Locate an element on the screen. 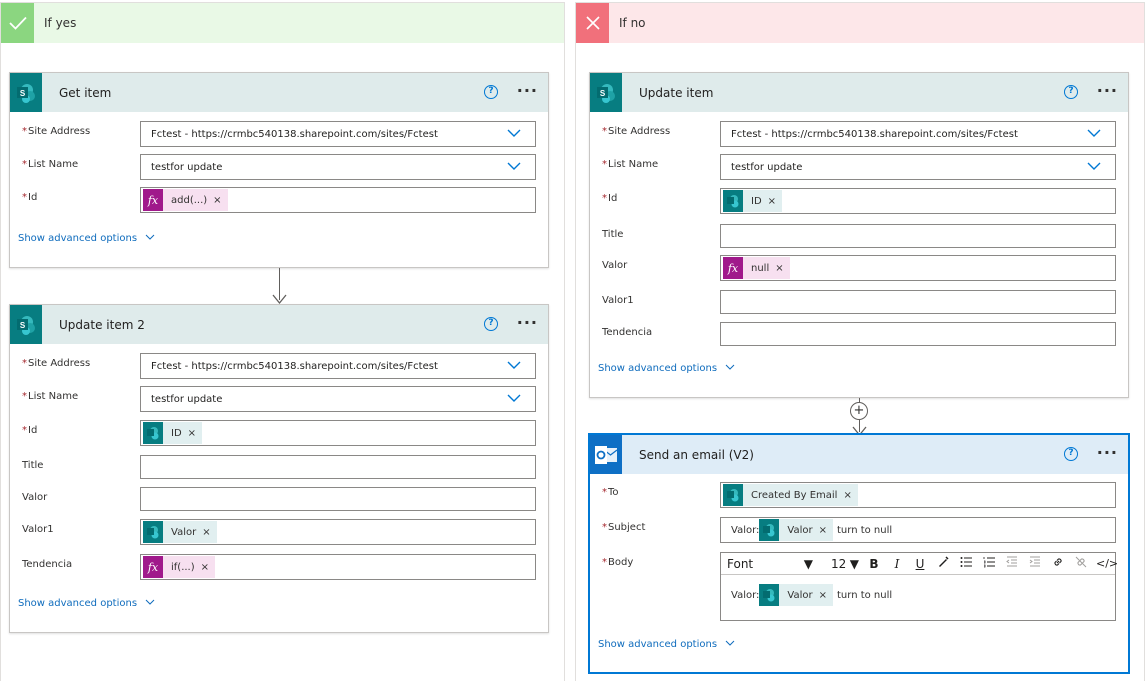 This screenshot has height=681, width=1147. expression-token: fx add(...) × is located at coordinates (185, 200).